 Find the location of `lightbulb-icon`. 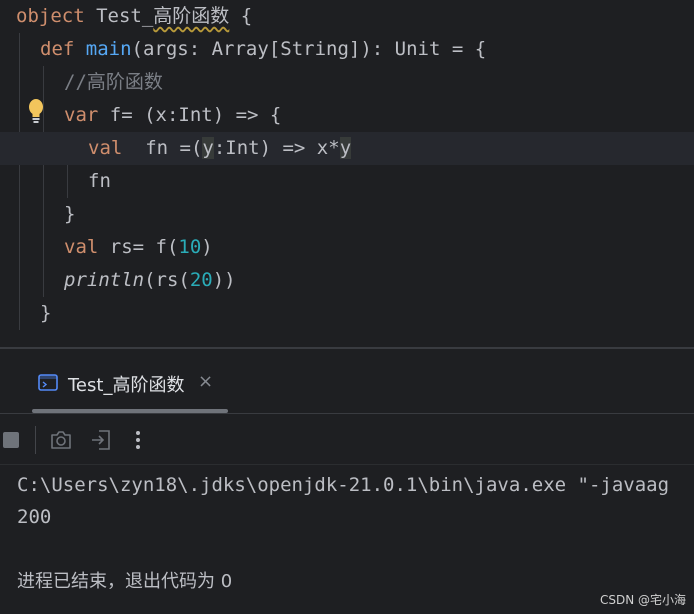

lightbulb-icon is located at coordinates (36, 111).